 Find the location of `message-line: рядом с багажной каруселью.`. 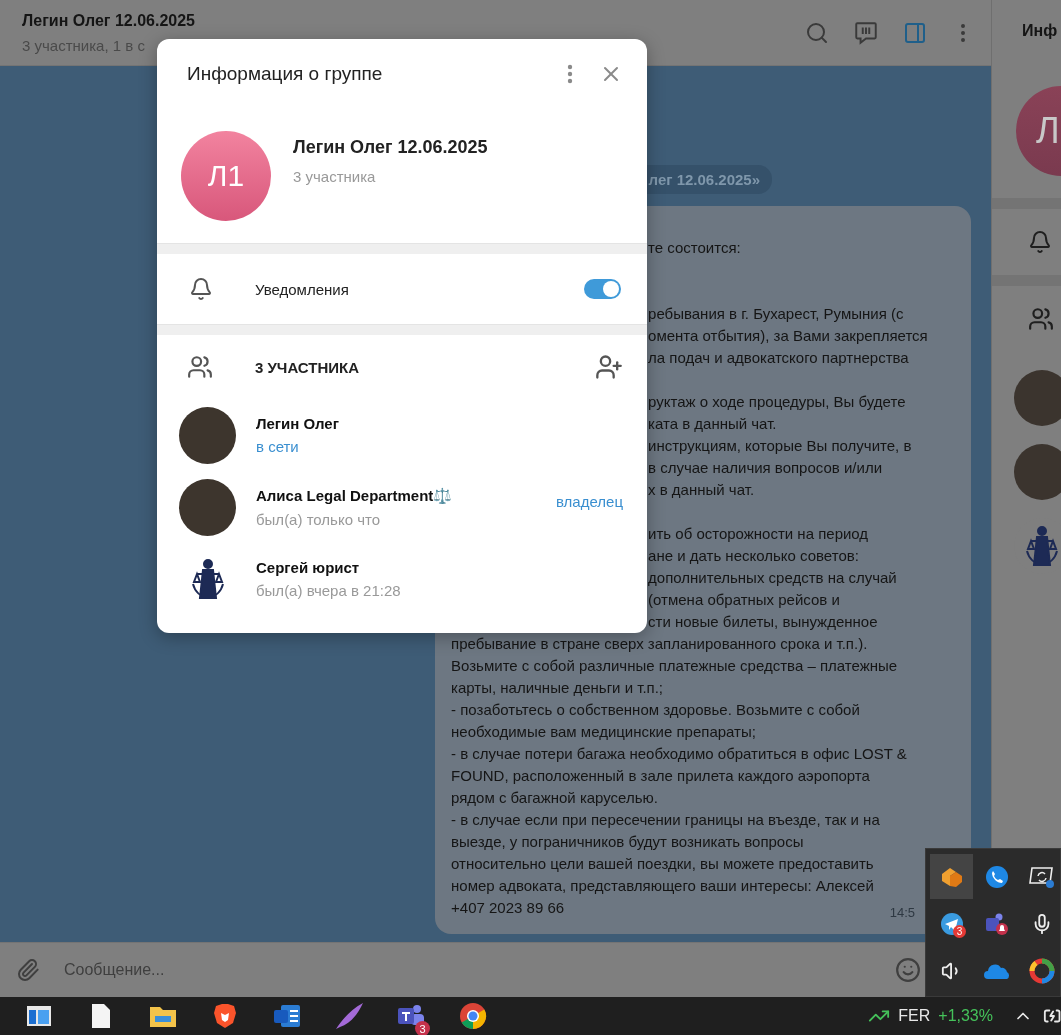

message-line: рядом с багажной каруселью. is located at coordinates (554, 798).